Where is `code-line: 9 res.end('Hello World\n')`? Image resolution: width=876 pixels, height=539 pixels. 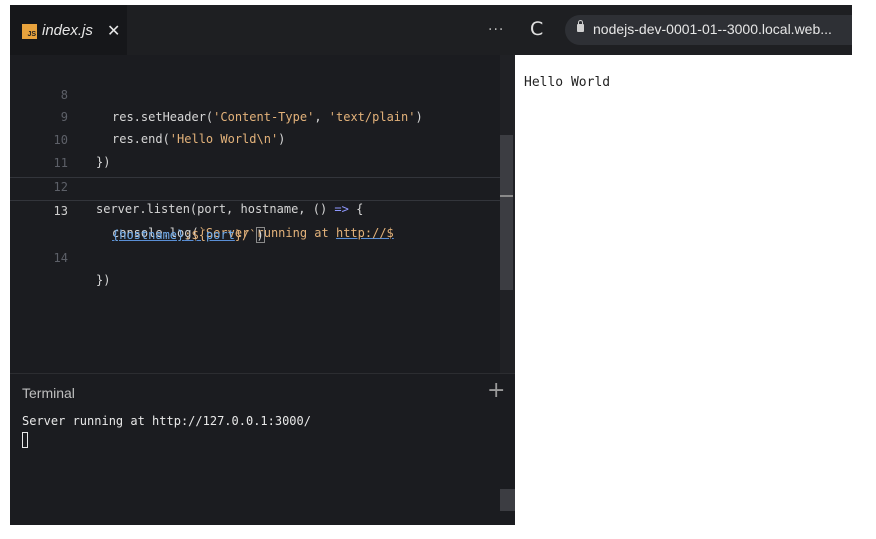 code-line: 9 res.end('Hello World\n') is located at coordinates (255, 115).